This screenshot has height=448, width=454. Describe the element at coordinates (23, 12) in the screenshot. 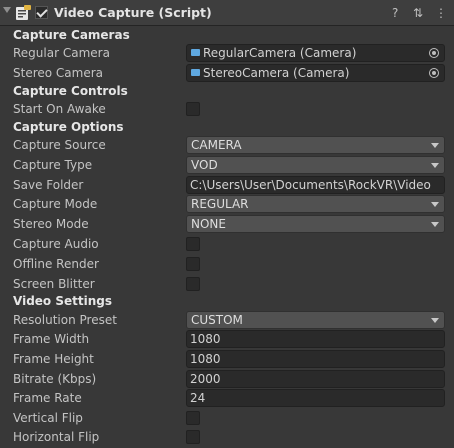

I see `script-icon` at that location.